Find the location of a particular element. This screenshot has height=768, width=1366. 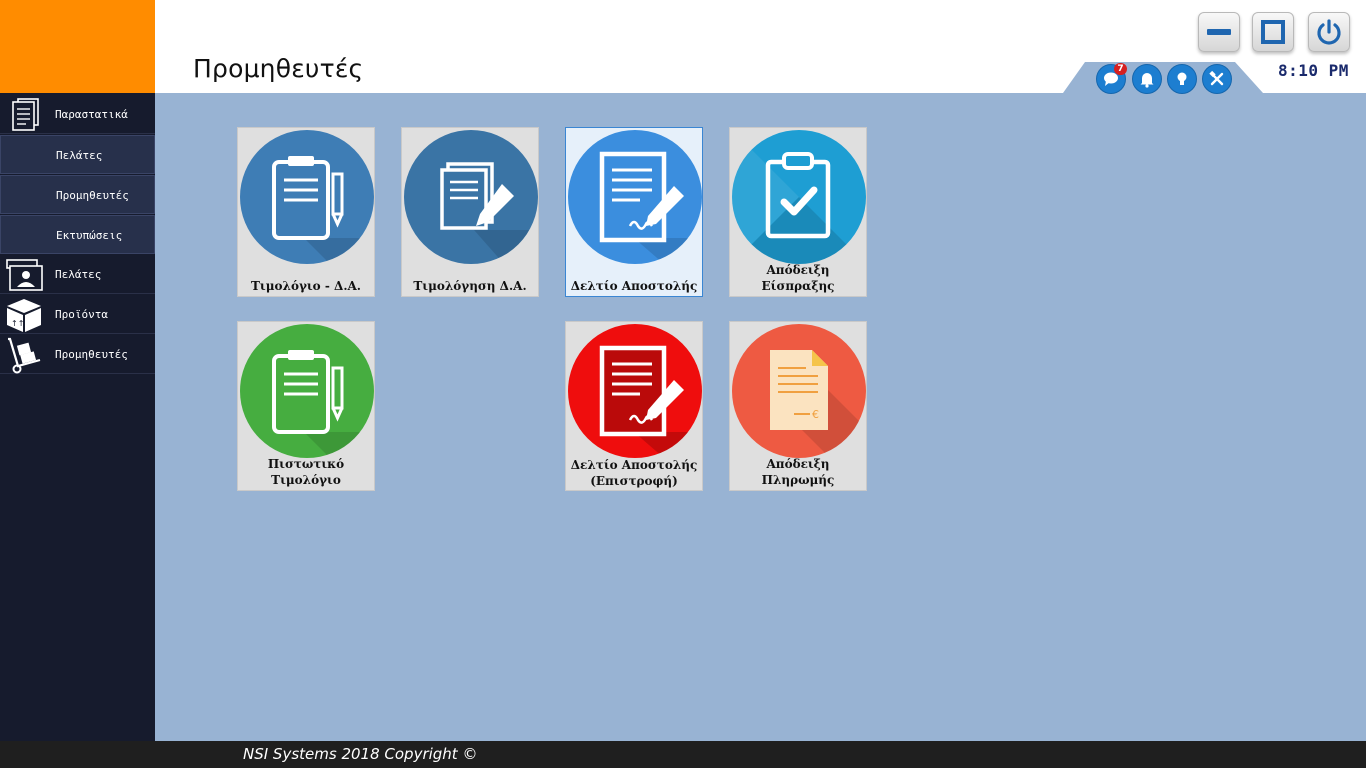

tile-label: Απόδειξη Πληρωμής is located at coordinates (798, 472).